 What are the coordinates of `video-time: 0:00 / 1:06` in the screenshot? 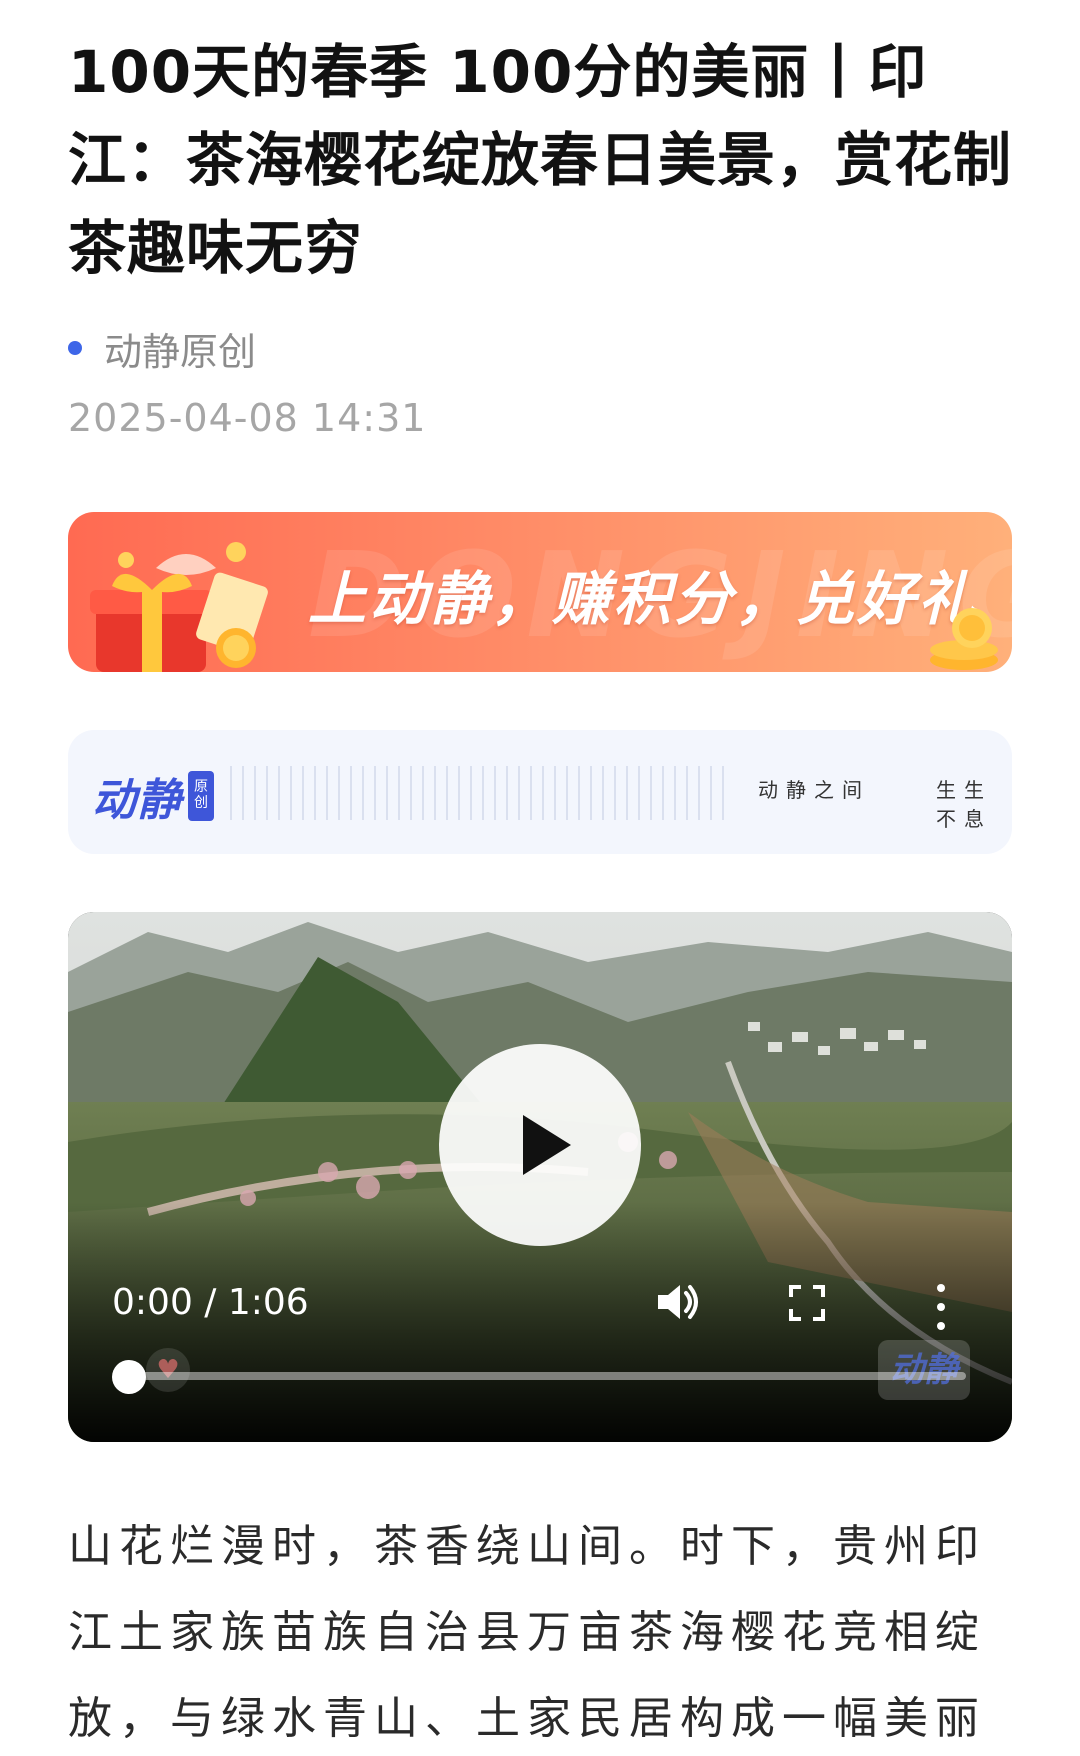 It's located at (210, 1302).